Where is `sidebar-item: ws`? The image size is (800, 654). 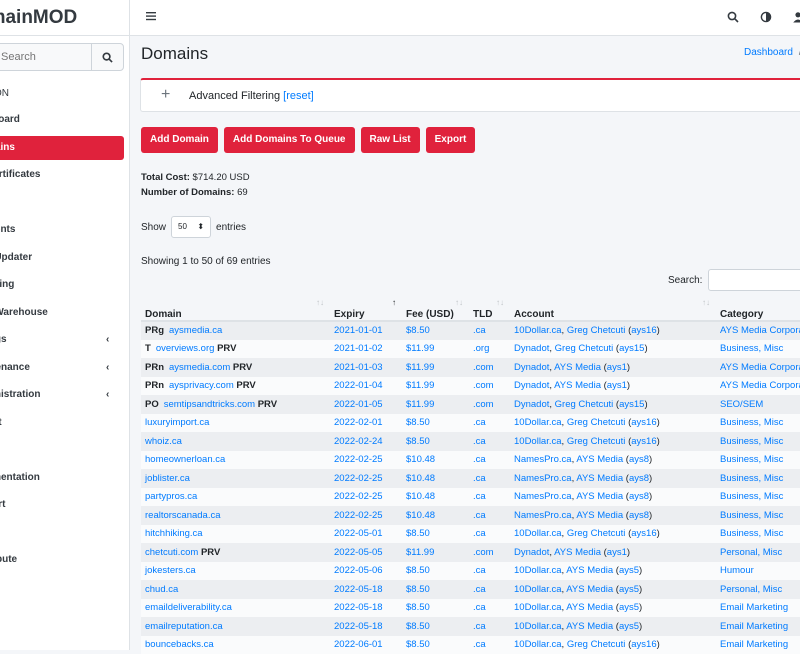
sidebar-item: ws is located at coordinates (65, 535).